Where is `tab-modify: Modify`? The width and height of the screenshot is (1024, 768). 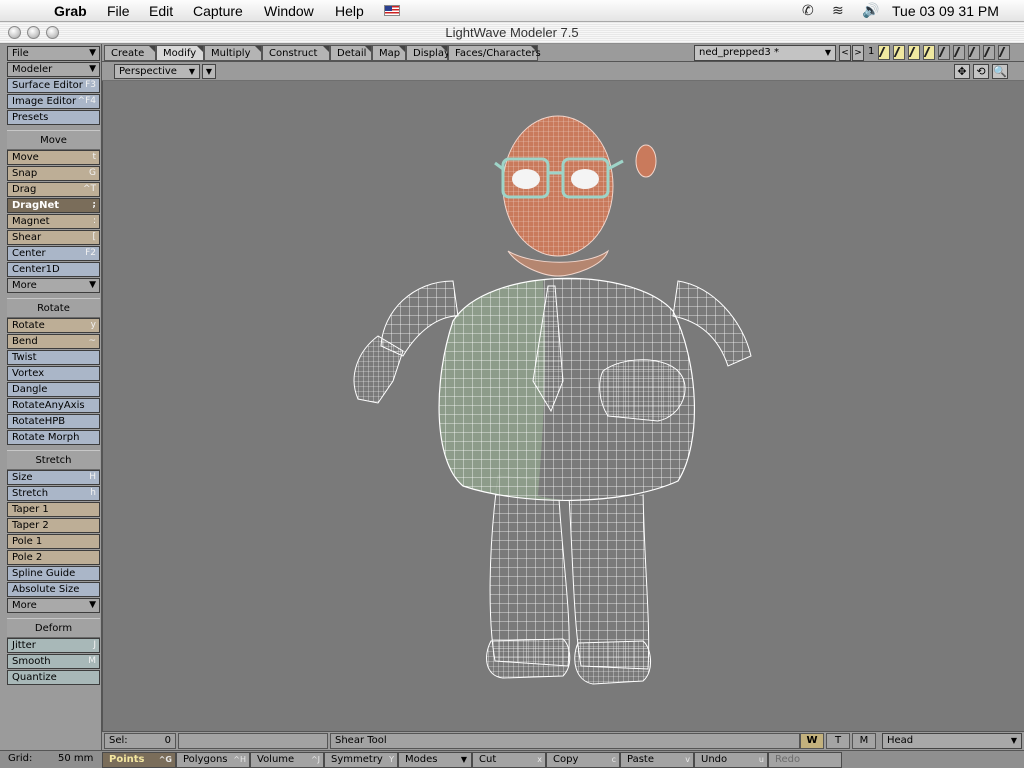 tab-modify: Modify is located at coordinates (180, 53).